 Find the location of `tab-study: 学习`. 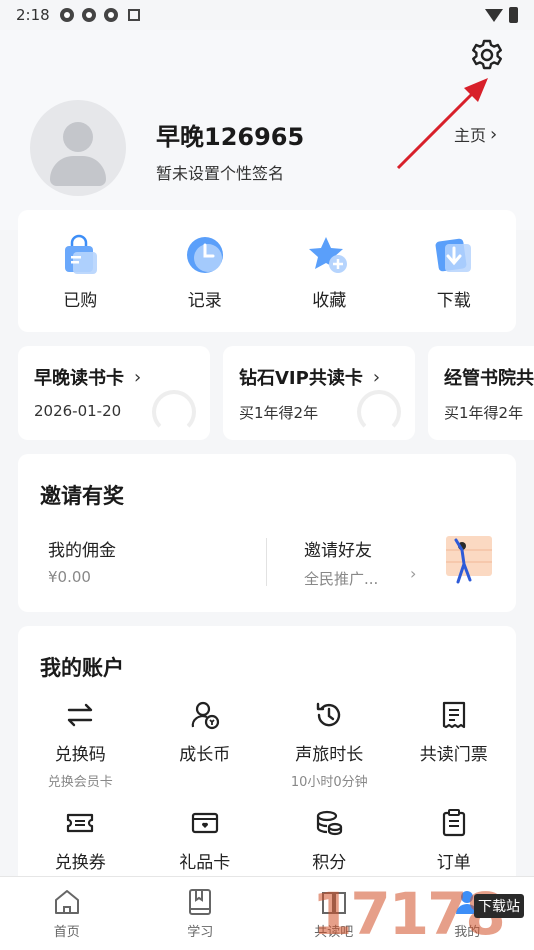

tab-study: 学习 is located at coordinates (201, 913).